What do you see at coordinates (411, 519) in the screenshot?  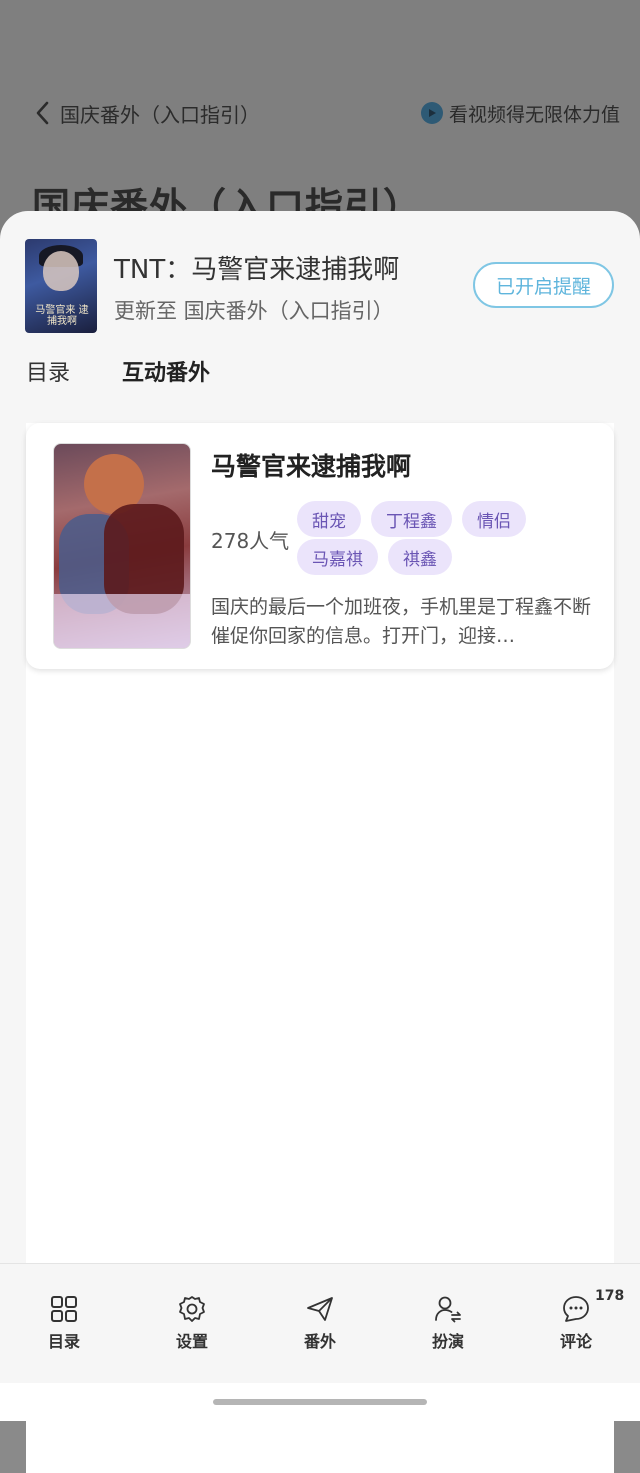 I see `tag: 丁程鑫` at bounding box center [411, 519].